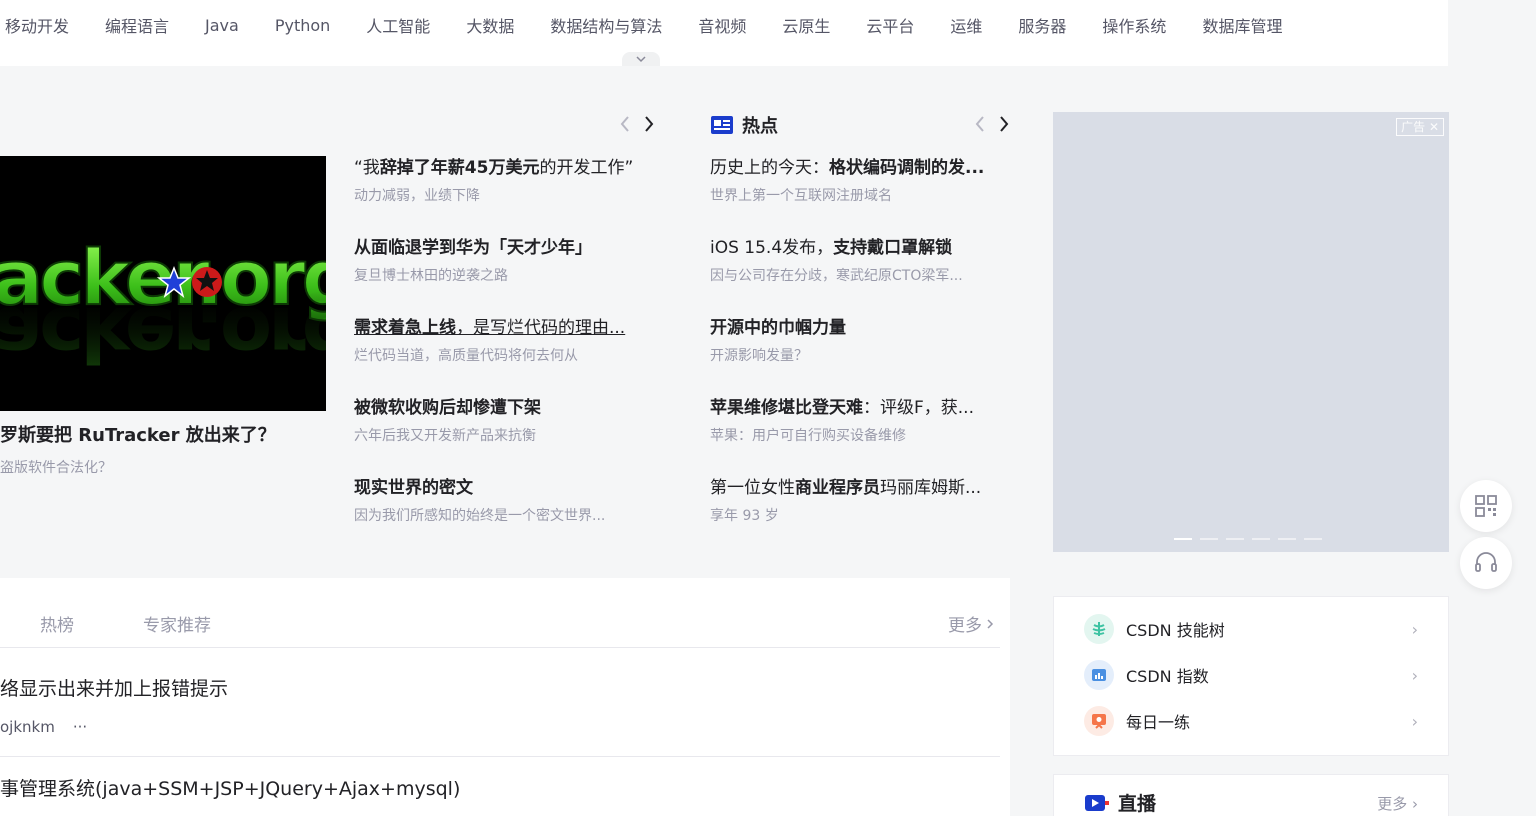 Image resolution: width=1536 pixels, height=816 pixels. What do you see at coordinates (504, 276) in the screenshot?
I see `news-item: 从面临退学到华为「天才少年」 复旦博士林田的逆袭之路` at bounding box center [504, 276].